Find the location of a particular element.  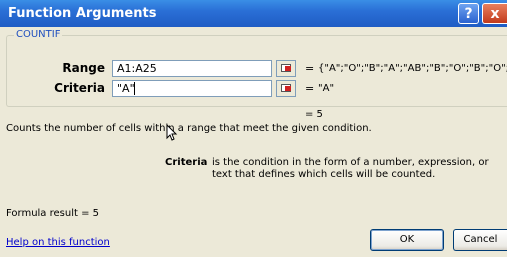

help-link: Help on this function is located at coordinates (58, 242).